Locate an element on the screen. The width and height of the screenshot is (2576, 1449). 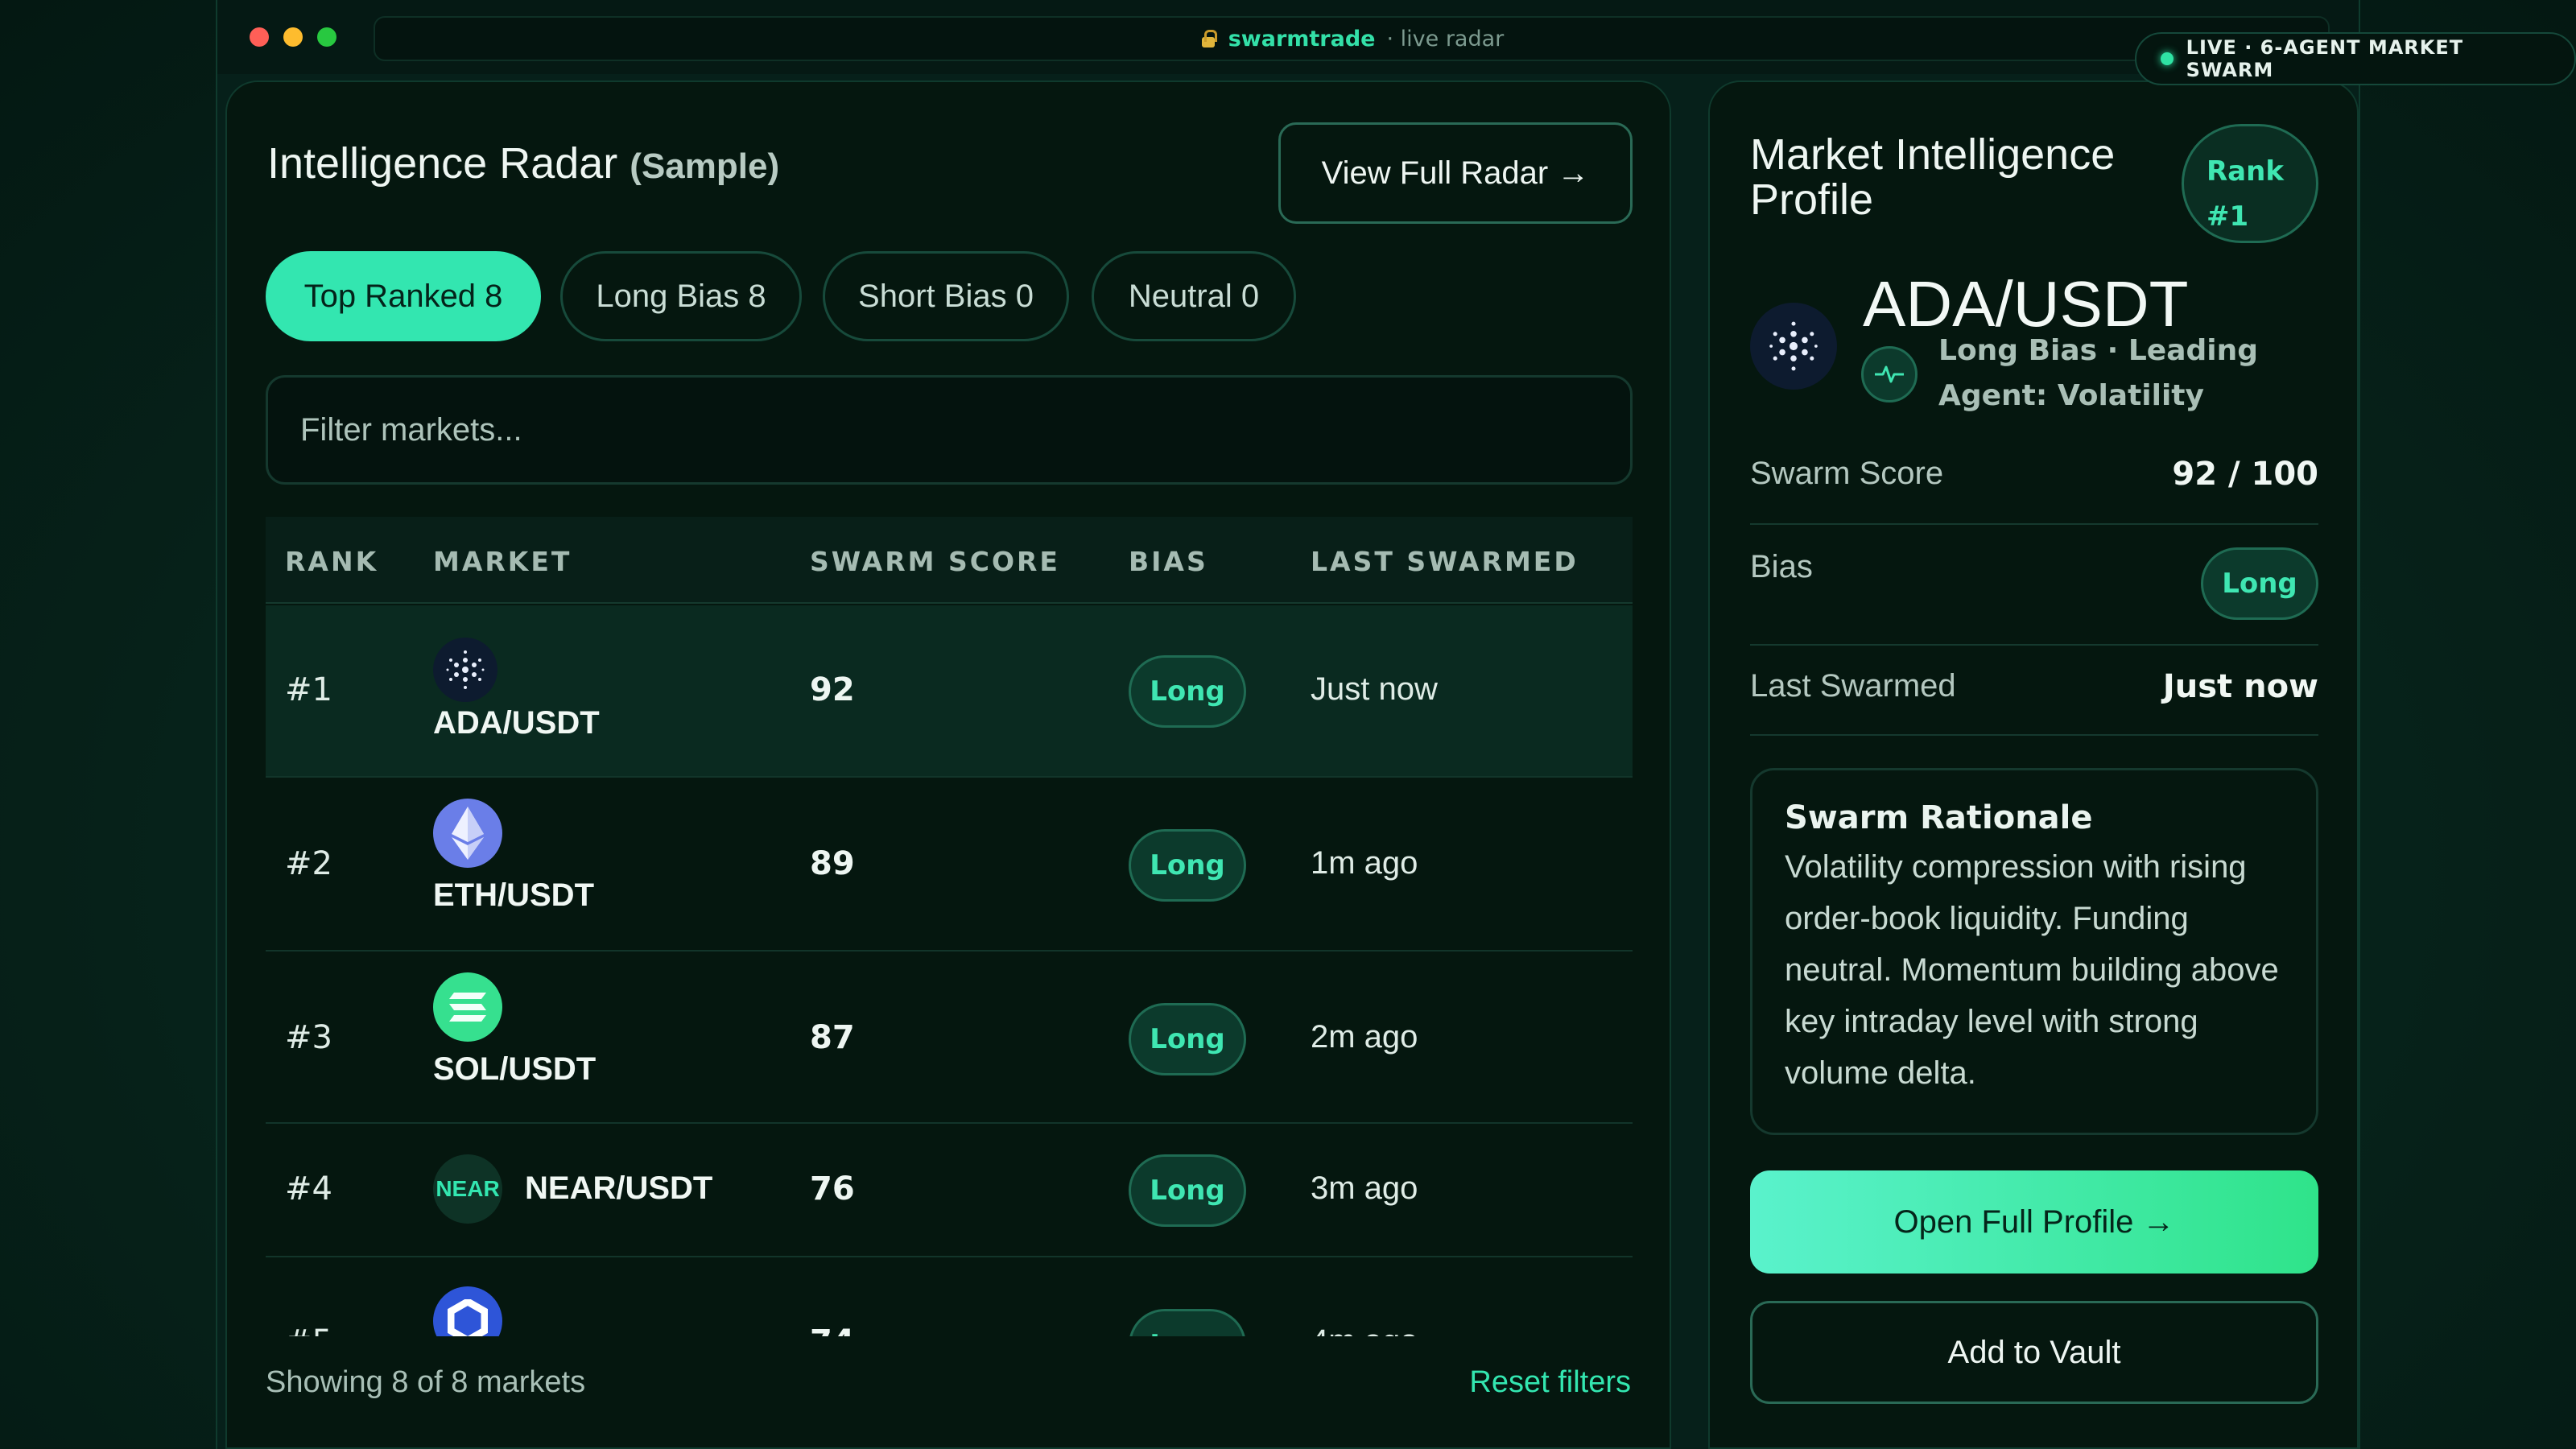
rank-badge: Rank #1 is located at coordinates (2250, 183).